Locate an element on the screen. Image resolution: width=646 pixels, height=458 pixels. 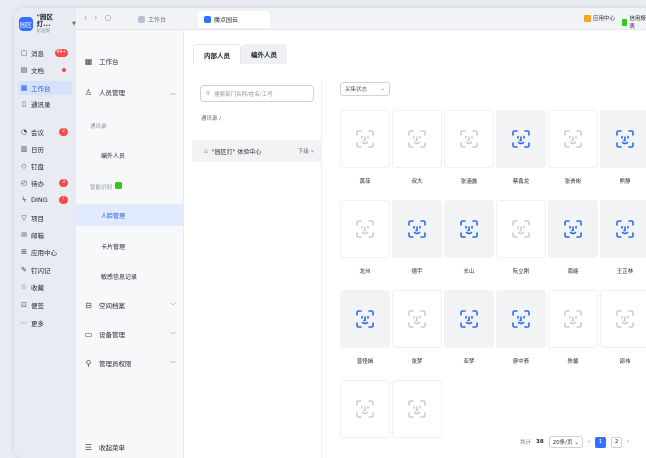
menu-person-manage: 人脸管理 is located at coordinates (130, 215).